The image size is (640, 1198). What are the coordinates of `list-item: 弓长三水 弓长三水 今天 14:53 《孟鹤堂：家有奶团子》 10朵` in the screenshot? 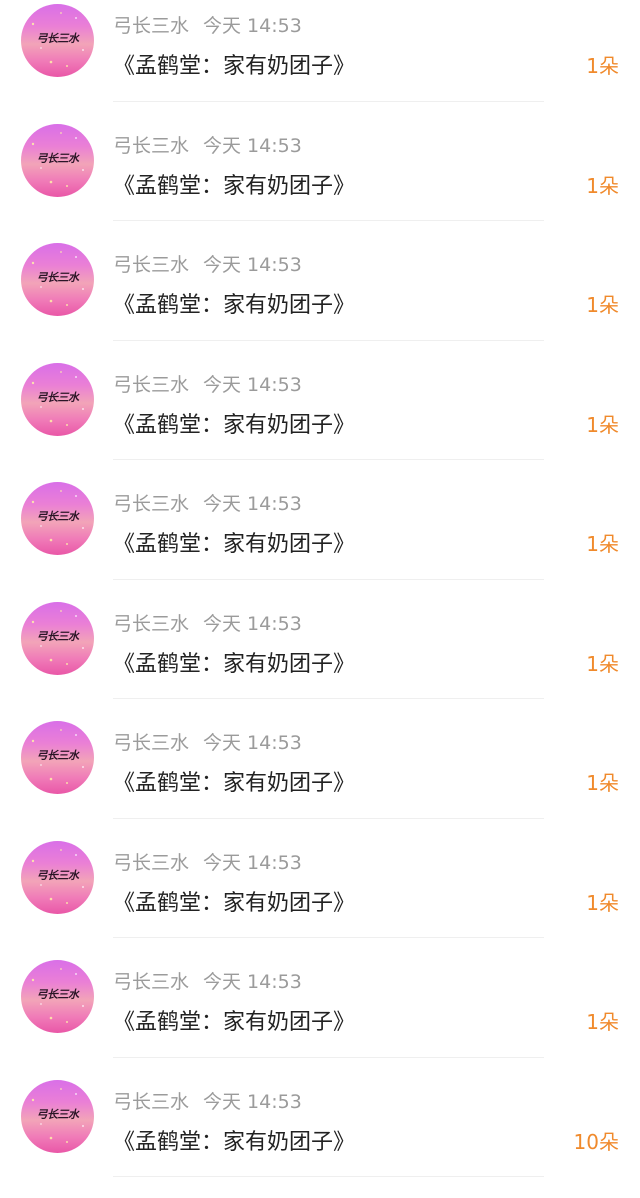 It's located at (320, 1136).